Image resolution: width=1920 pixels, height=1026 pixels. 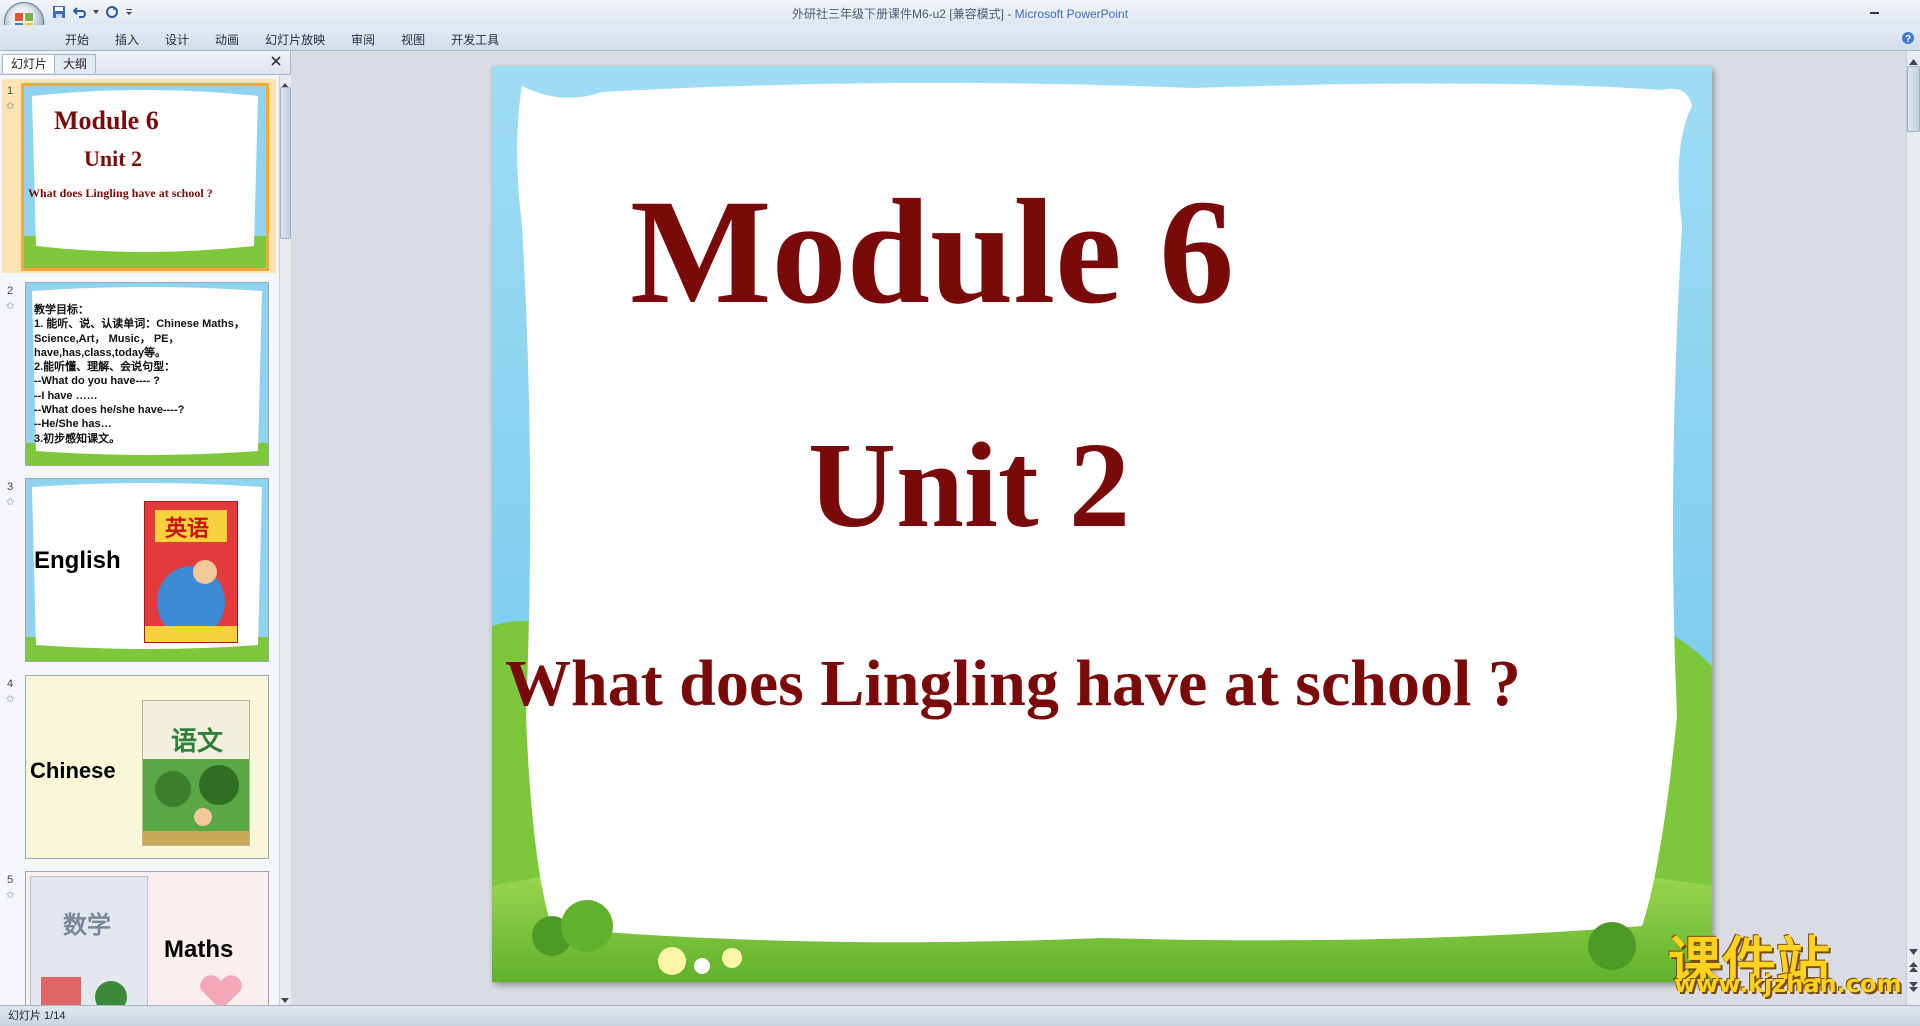 I want to click on objective-line: --What do you have---- ?, so click(x=97, y=381).